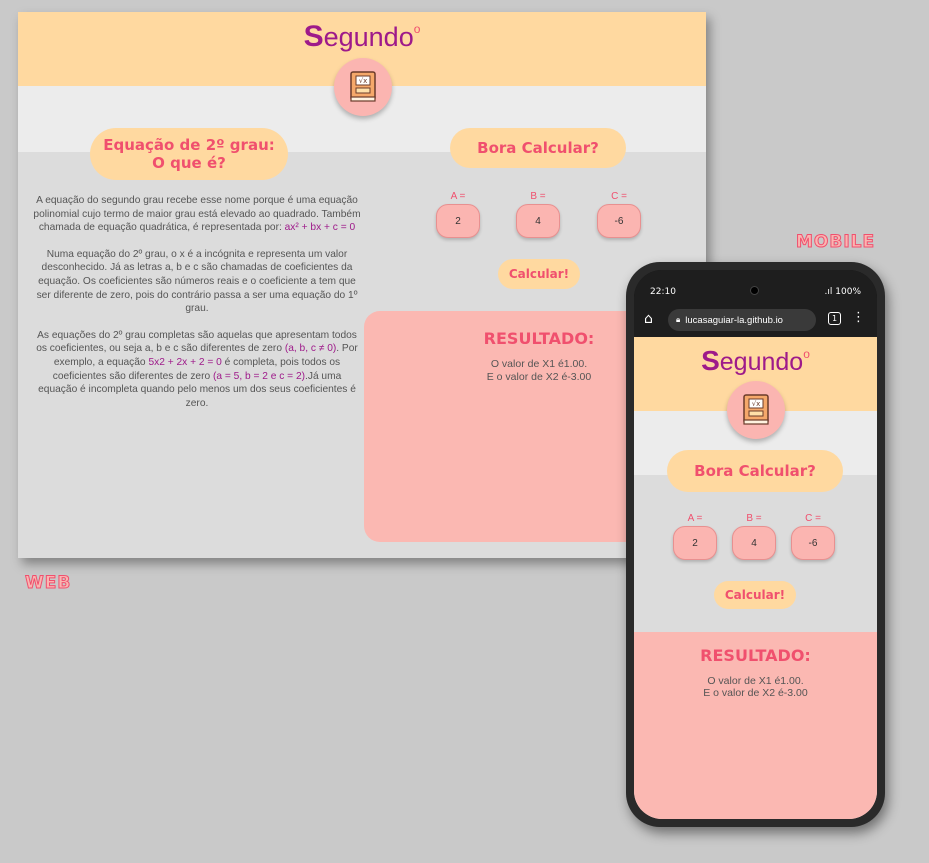 This screenshot has width=929, height=863. What do you see at coordinates (813, 518) in the screenshot?
I see `mobile-label-c: C =` at bounding box center [813, 518].